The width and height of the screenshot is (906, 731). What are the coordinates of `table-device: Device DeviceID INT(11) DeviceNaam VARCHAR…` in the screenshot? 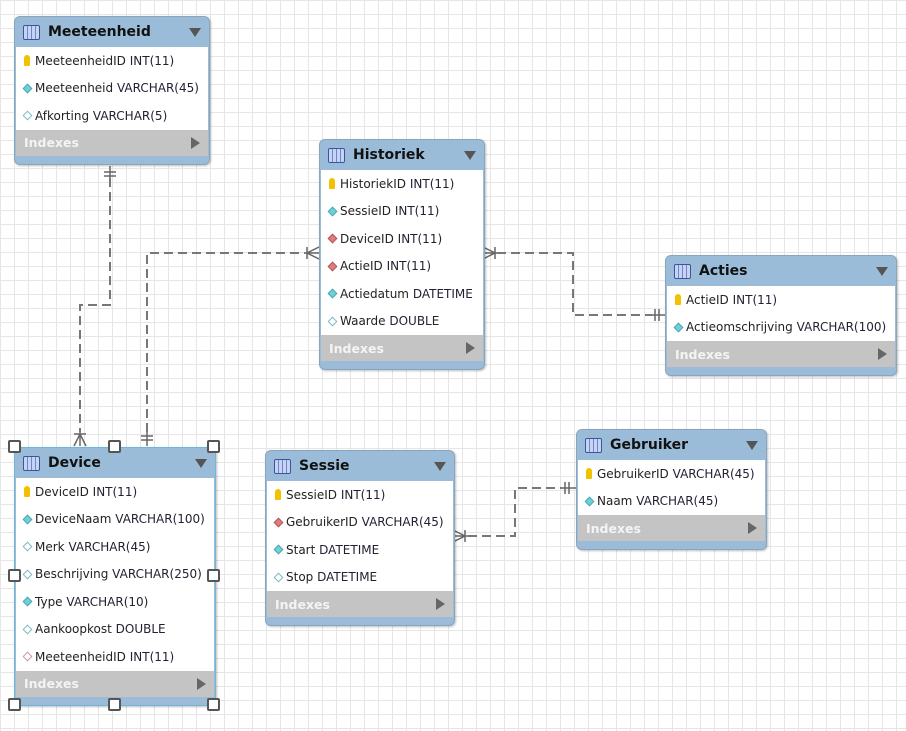 It's located at (115, 576).